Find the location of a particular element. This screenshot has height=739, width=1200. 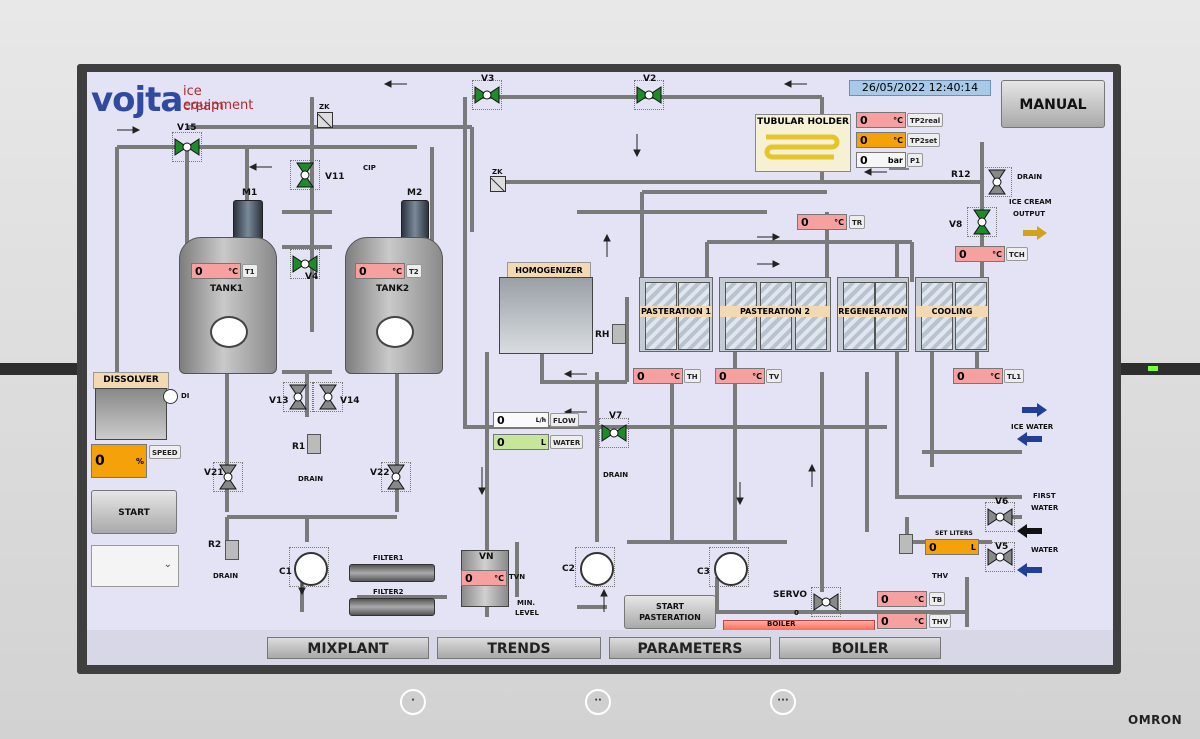

pump-c1 is located at coordinates (309, 567).